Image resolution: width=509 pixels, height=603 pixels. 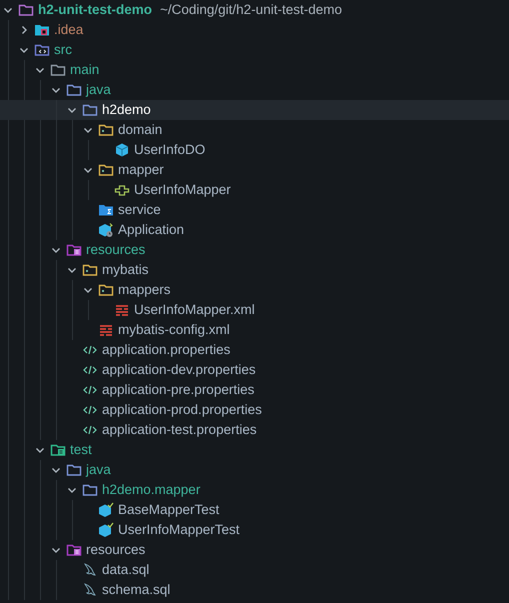 I want to click on tree-item-label: application-prod.properties, so click(x=182, y=410).